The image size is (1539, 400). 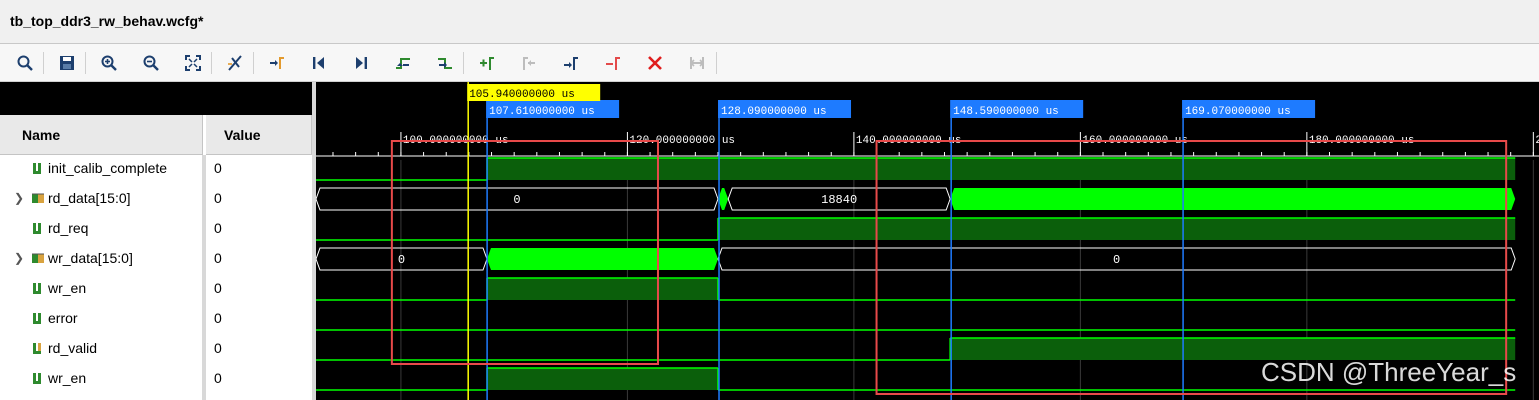 I want to click on signal-row: ❯ rd_data[15:0] 0, so click(x=156, y=199).